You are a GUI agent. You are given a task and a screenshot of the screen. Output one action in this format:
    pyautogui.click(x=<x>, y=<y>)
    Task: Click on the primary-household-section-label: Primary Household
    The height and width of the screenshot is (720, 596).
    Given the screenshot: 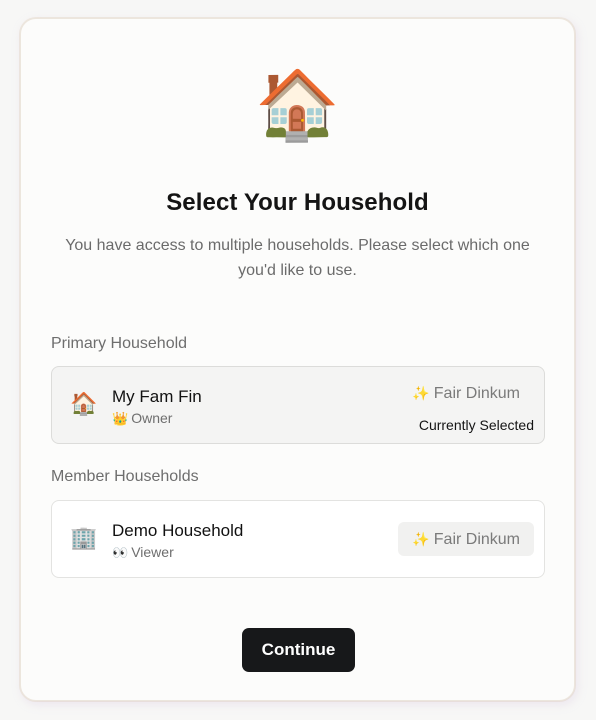 What is the action you would take?
    pyautogui.click(x=119, y=343)
    